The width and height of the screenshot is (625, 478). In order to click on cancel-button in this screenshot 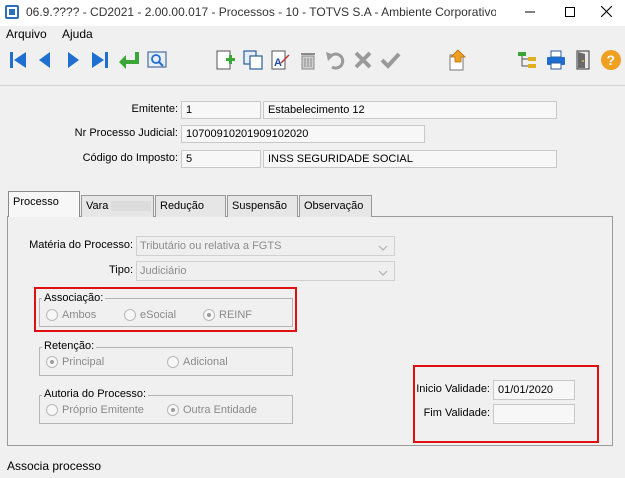, I will do `click(363, 61)`.